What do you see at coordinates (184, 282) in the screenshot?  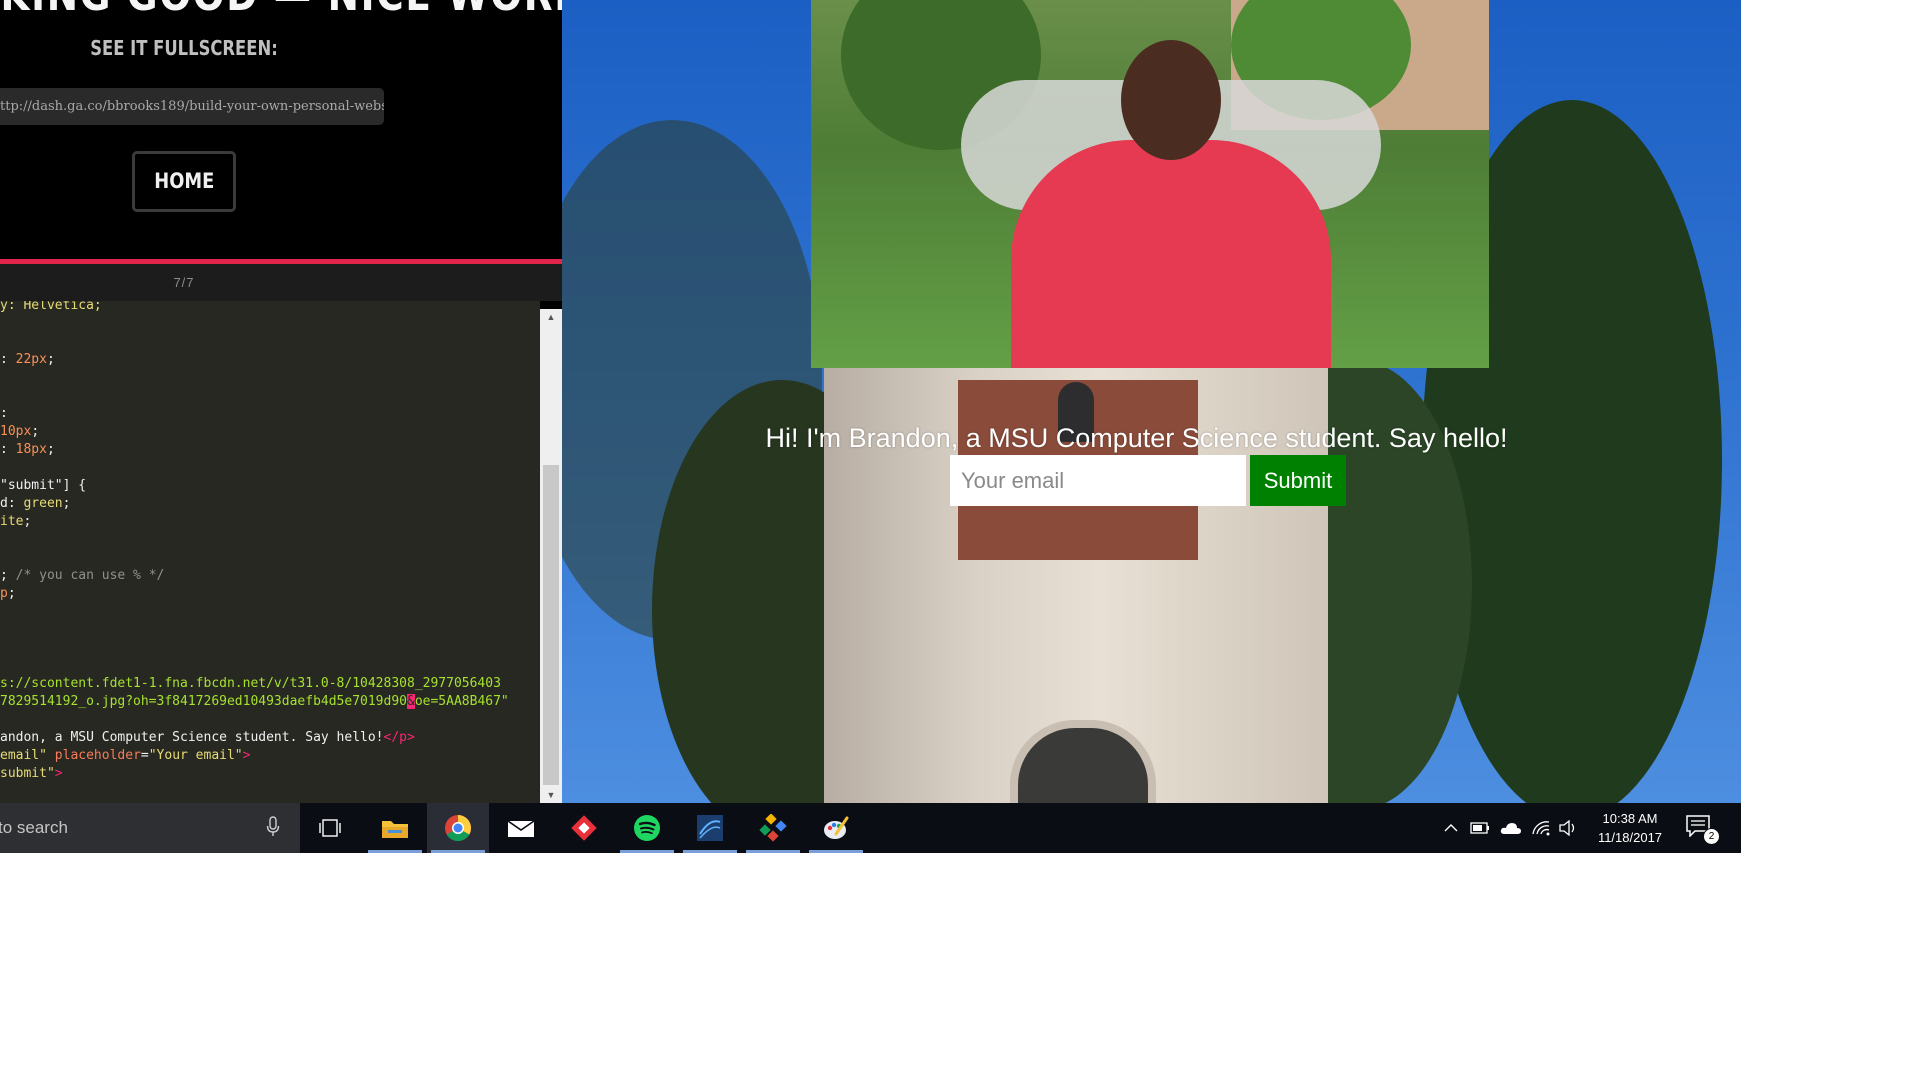 I see `slide-counter: 7/7` at bounding box center [184, 282].